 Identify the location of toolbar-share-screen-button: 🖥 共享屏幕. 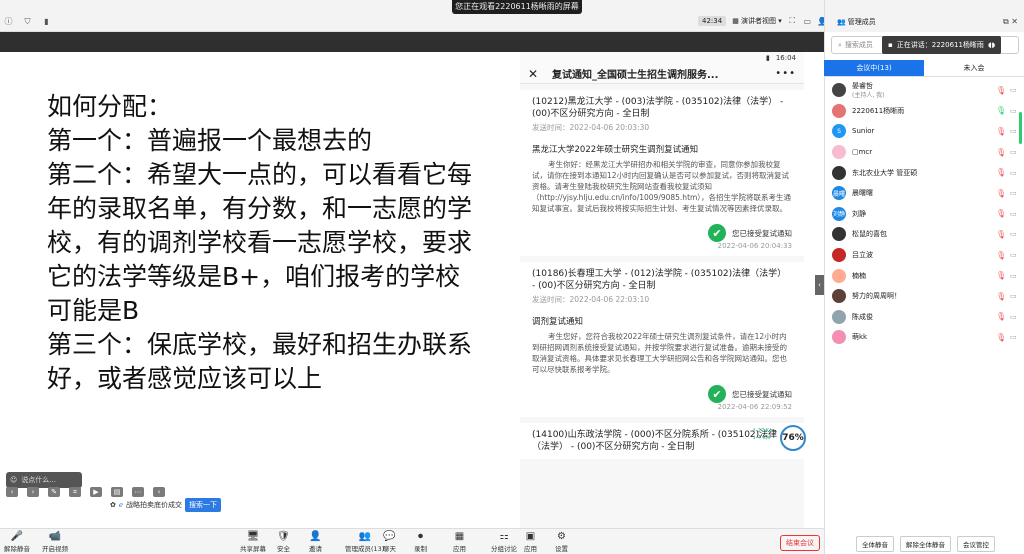
(253, 542).